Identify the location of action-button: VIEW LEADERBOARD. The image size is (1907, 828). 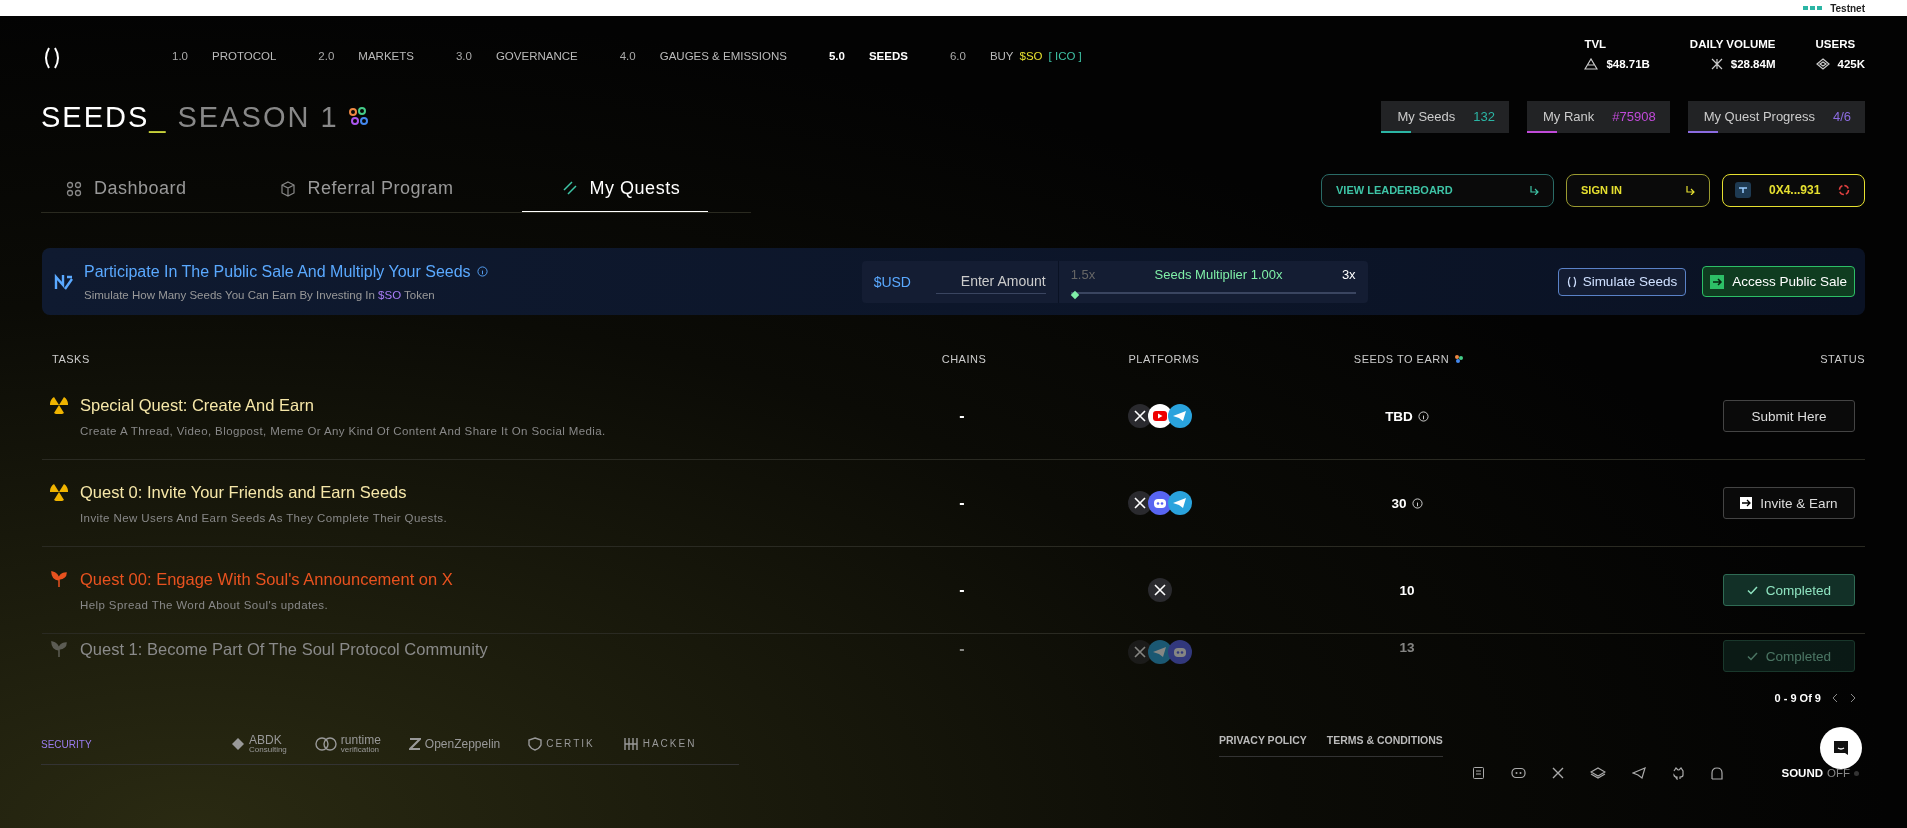
(1437, 190).